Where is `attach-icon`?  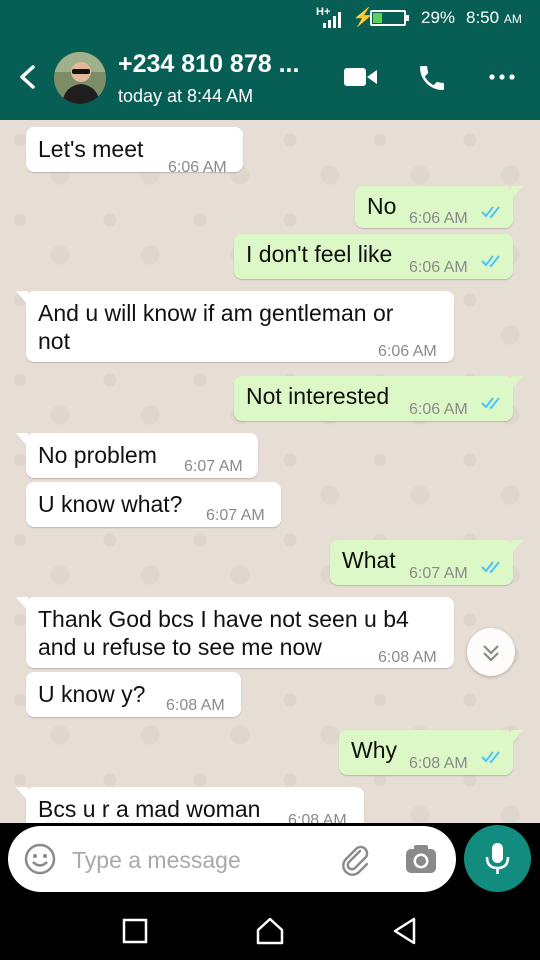
attach-icon is located at coordinates (355, 859).